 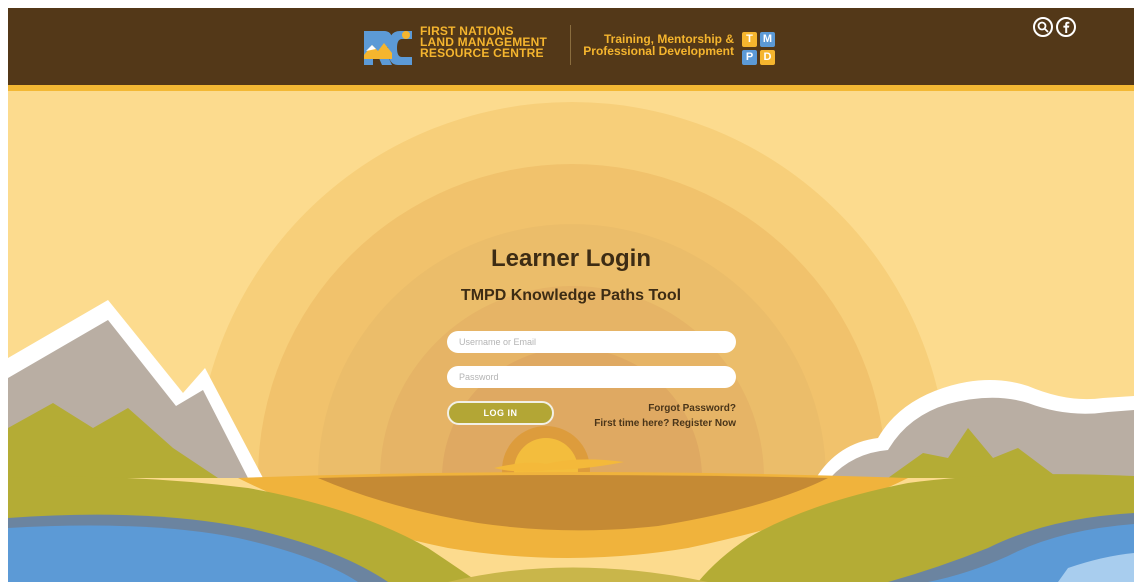 I want to click on facebook-button, so click(x=1066, y=27).